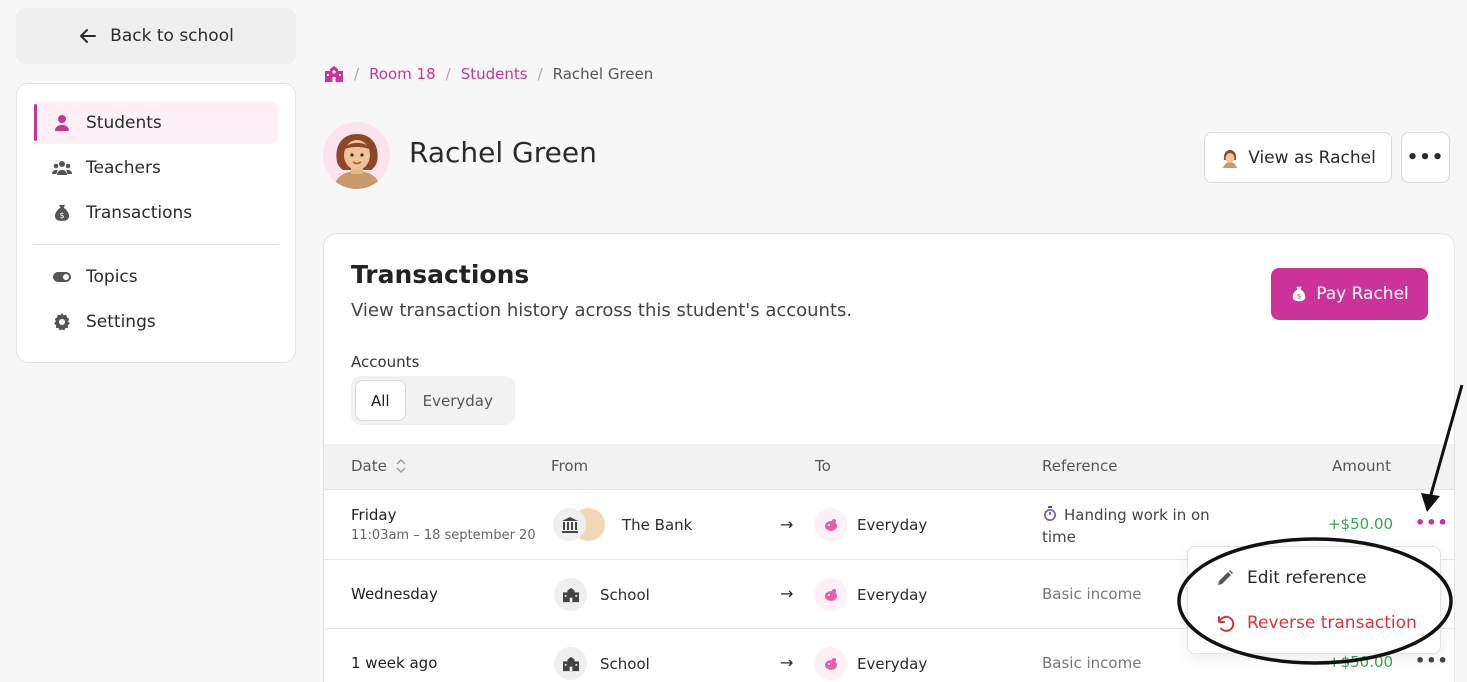 This screenshot has width=1467, height=682. I want to click on row-action-menu: Edit reference Reverse transaction, so click(1314, 600).